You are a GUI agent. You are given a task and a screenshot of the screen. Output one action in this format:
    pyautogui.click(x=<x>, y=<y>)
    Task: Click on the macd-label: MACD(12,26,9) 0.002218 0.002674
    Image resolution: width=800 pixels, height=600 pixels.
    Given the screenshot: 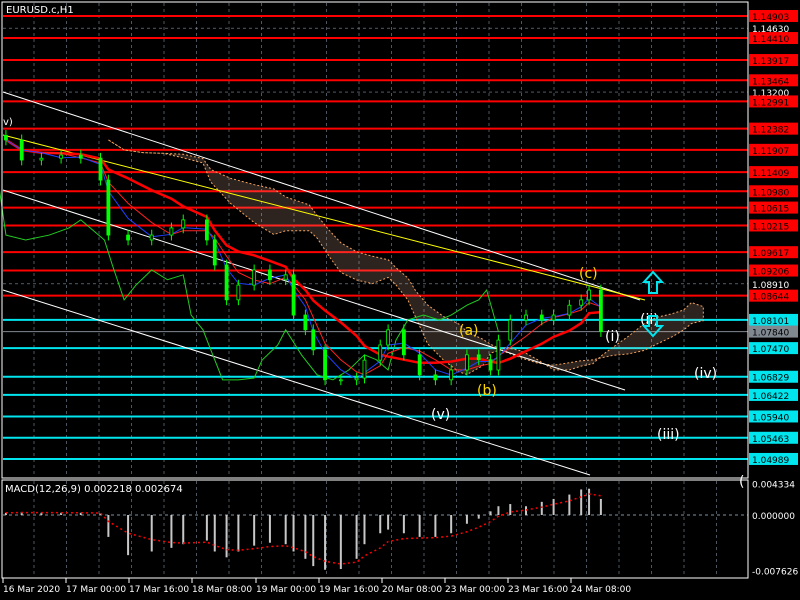 What is the action you would take?
    pyautogui.click(x=94, y=489)
    